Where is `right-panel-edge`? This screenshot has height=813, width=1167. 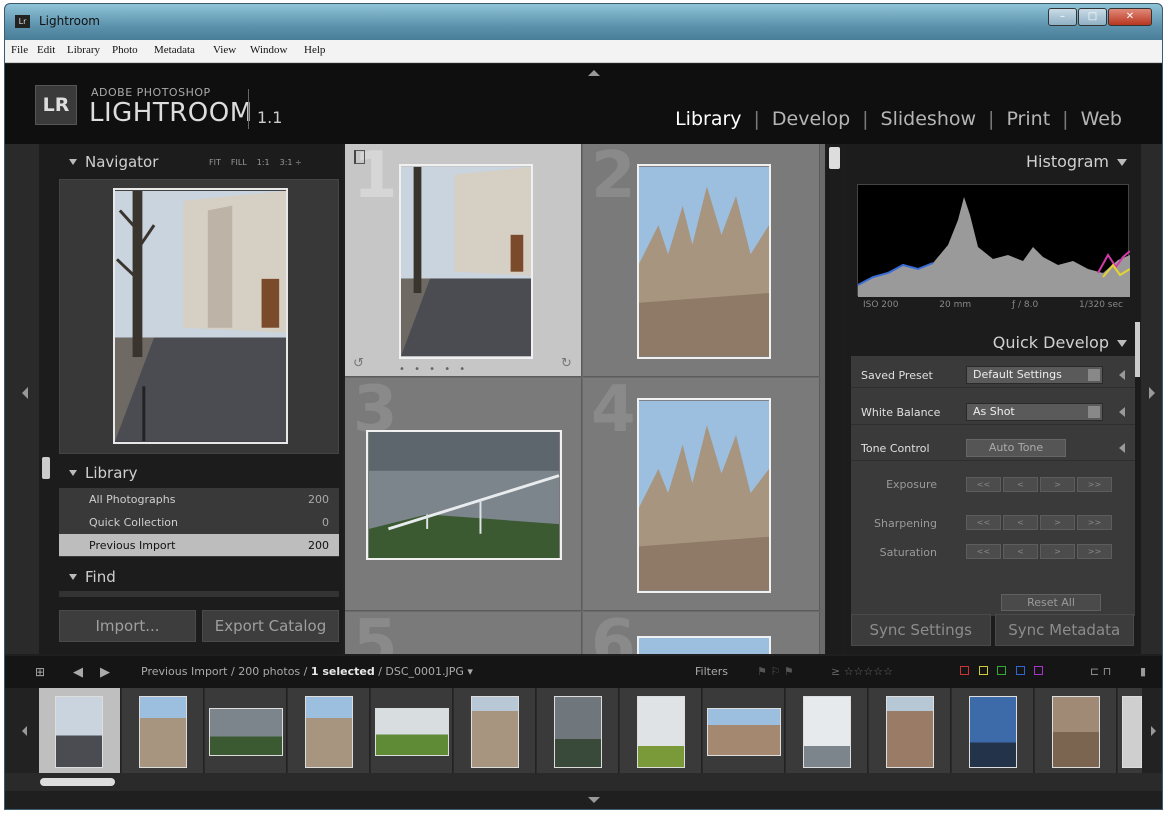 right-panel-edge is located at coordinates (1151, 399).